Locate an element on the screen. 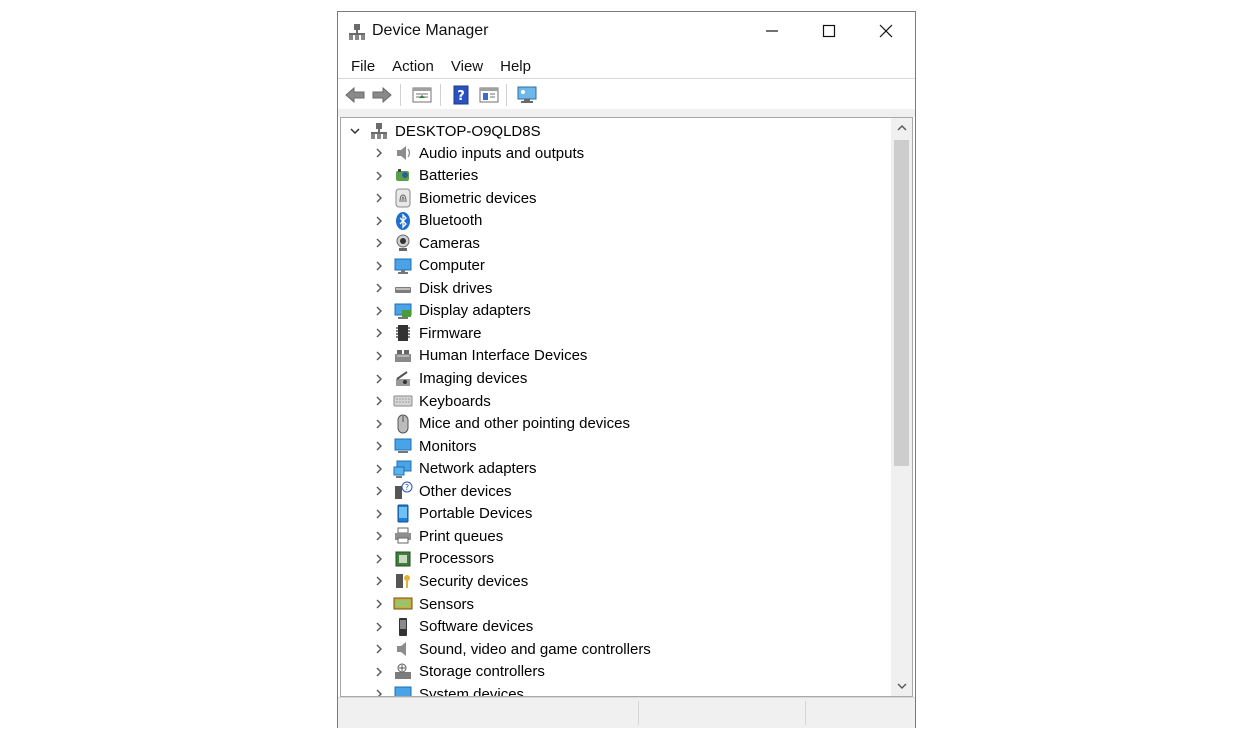  tree-item-label: Processors is located at coordinates (457, 559).